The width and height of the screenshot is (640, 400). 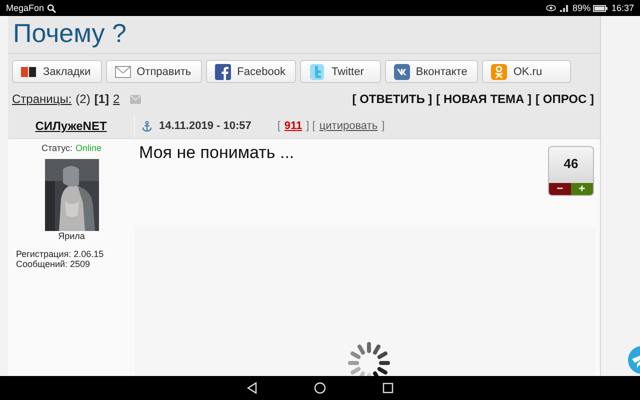 What do you see at coordinates (147, 126) in the screenshot?
I see `anchor-icon` at bounding box center [147, 126].